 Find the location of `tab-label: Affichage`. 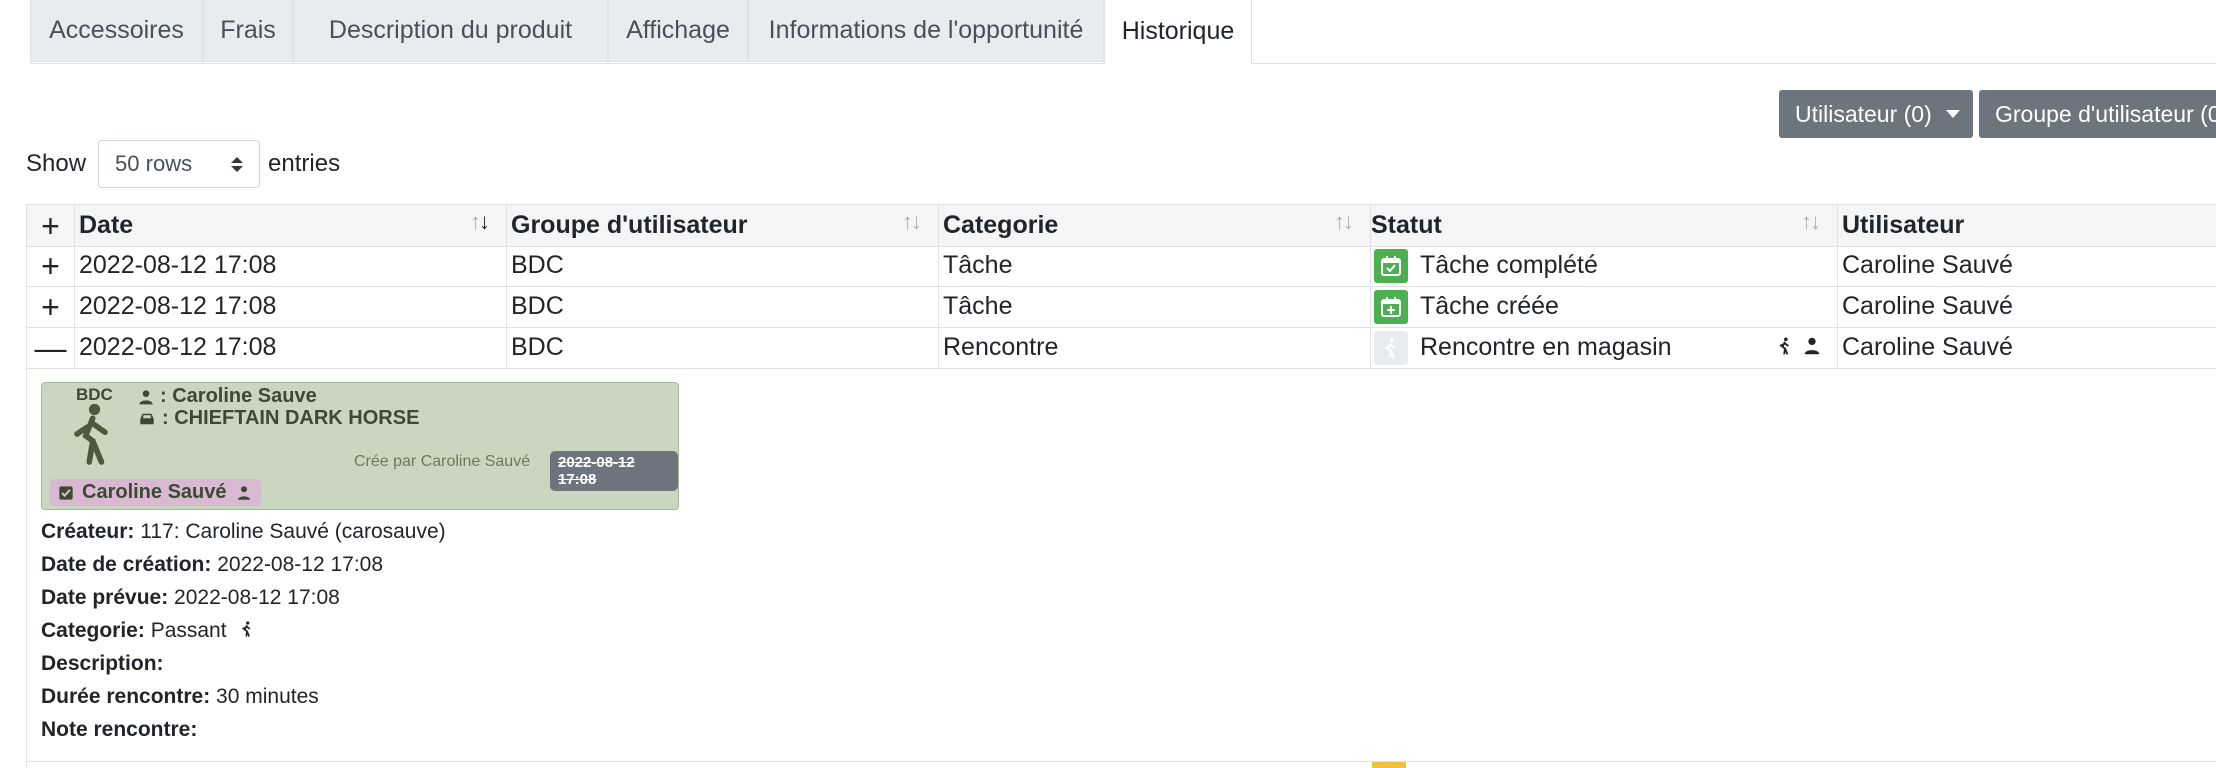

tab-label: Affichage is located at coordinates (678, 30).